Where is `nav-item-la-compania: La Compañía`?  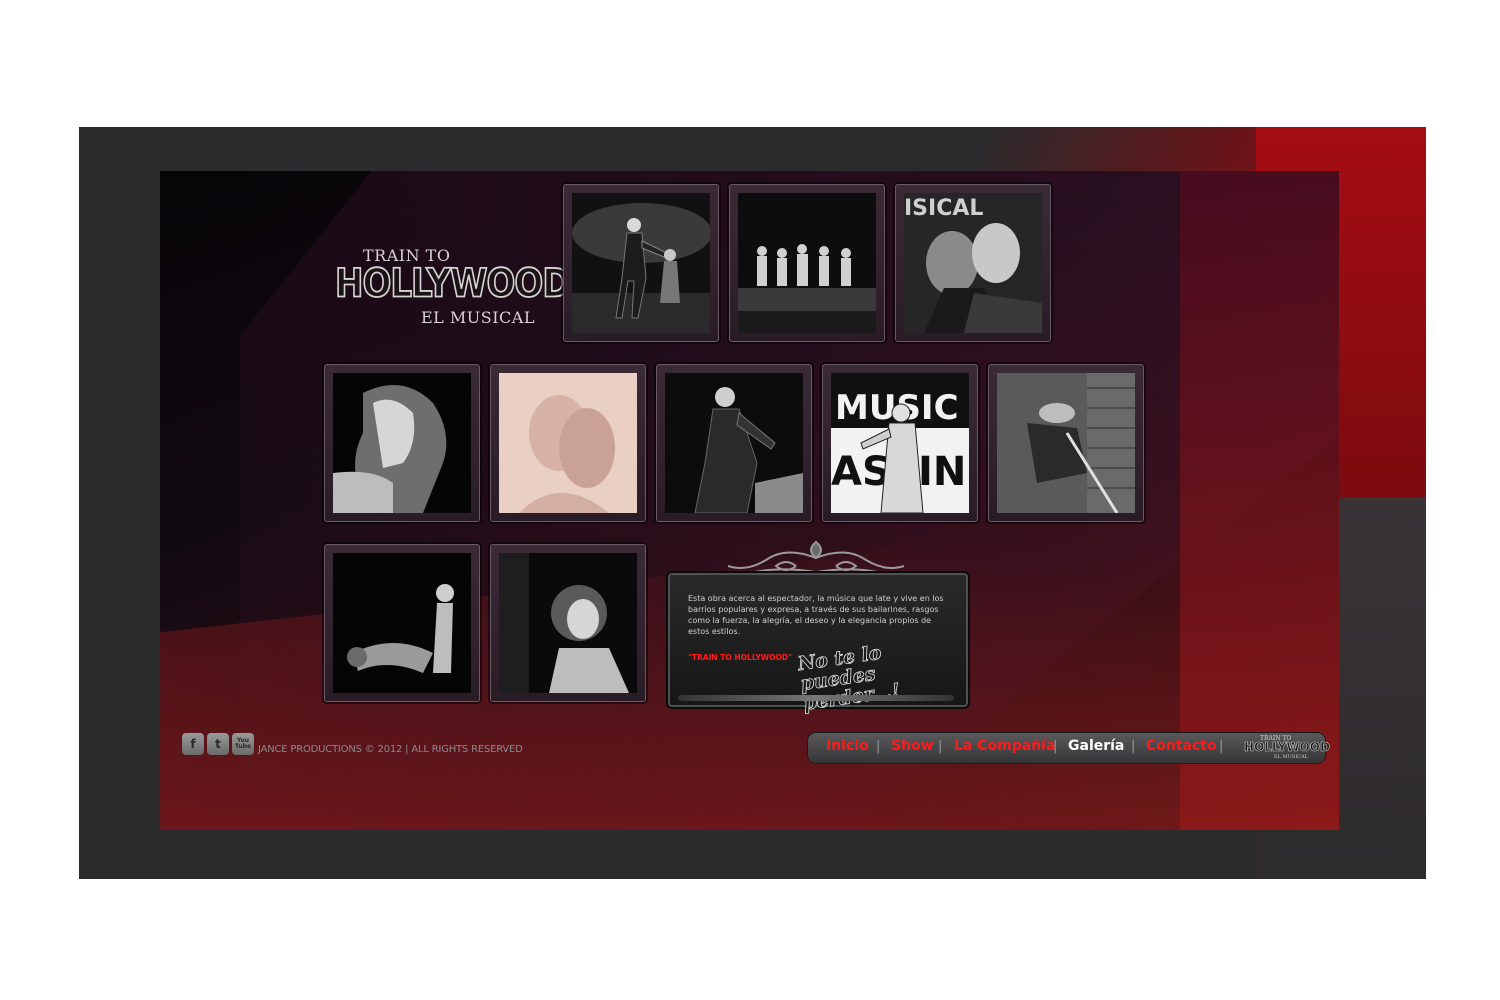
nav-item-la-compania: La Compañía is located at coordinates (1004, 746).